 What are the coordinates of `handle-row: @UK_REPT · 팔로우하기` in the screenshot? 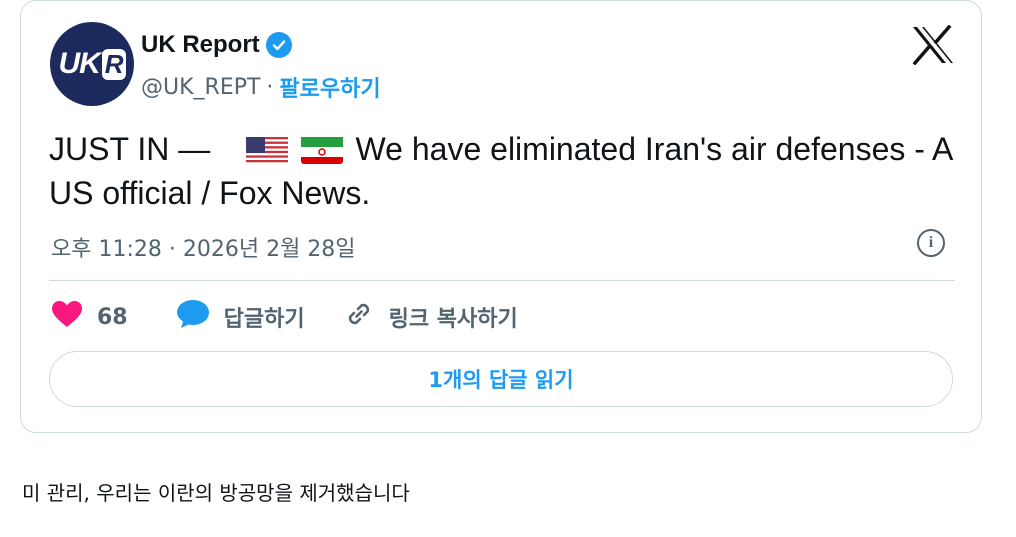 It's located at (261, 87).